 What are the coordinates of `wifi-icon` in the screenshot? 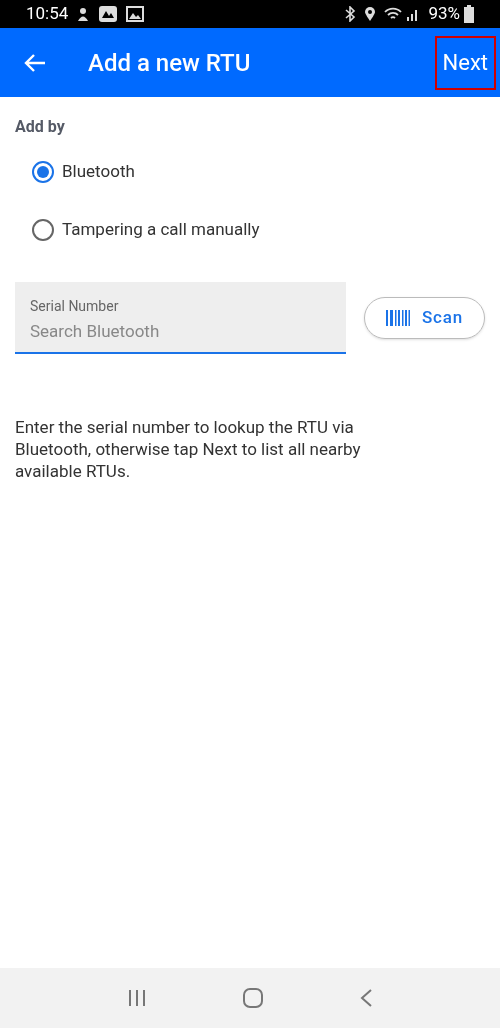 It's located at (393, 14).